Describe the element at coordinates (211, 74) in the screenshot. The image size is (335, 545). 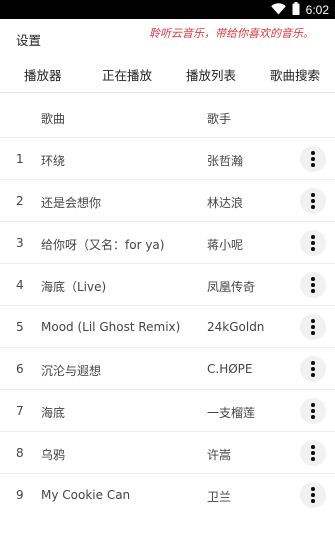
I see `menu-playlist: 播放列表` at that location.